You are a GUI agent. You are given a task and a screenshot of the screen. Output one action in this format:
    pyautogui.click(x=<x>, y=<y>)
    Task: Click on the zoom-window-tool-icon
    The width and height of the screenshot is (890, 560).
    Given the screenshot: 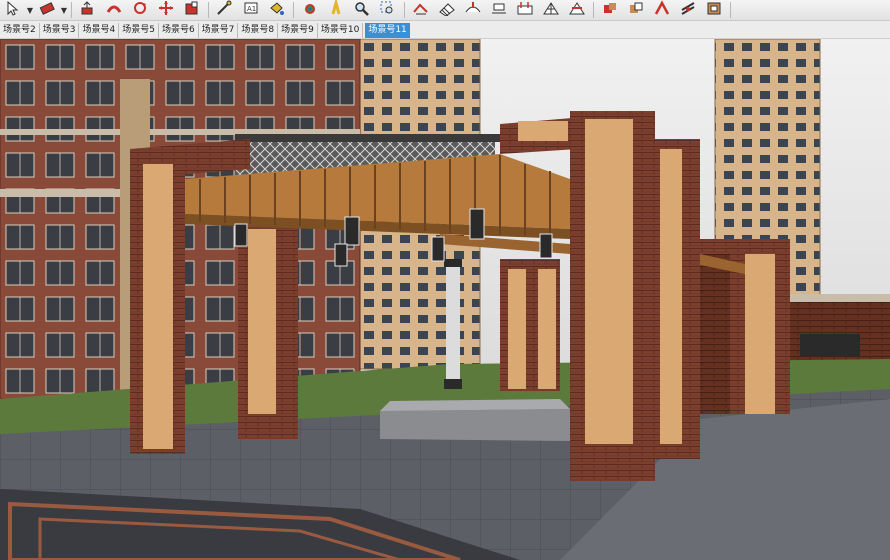 What is the action you would take?
    pyautogui.click(x=388, y=10)
    